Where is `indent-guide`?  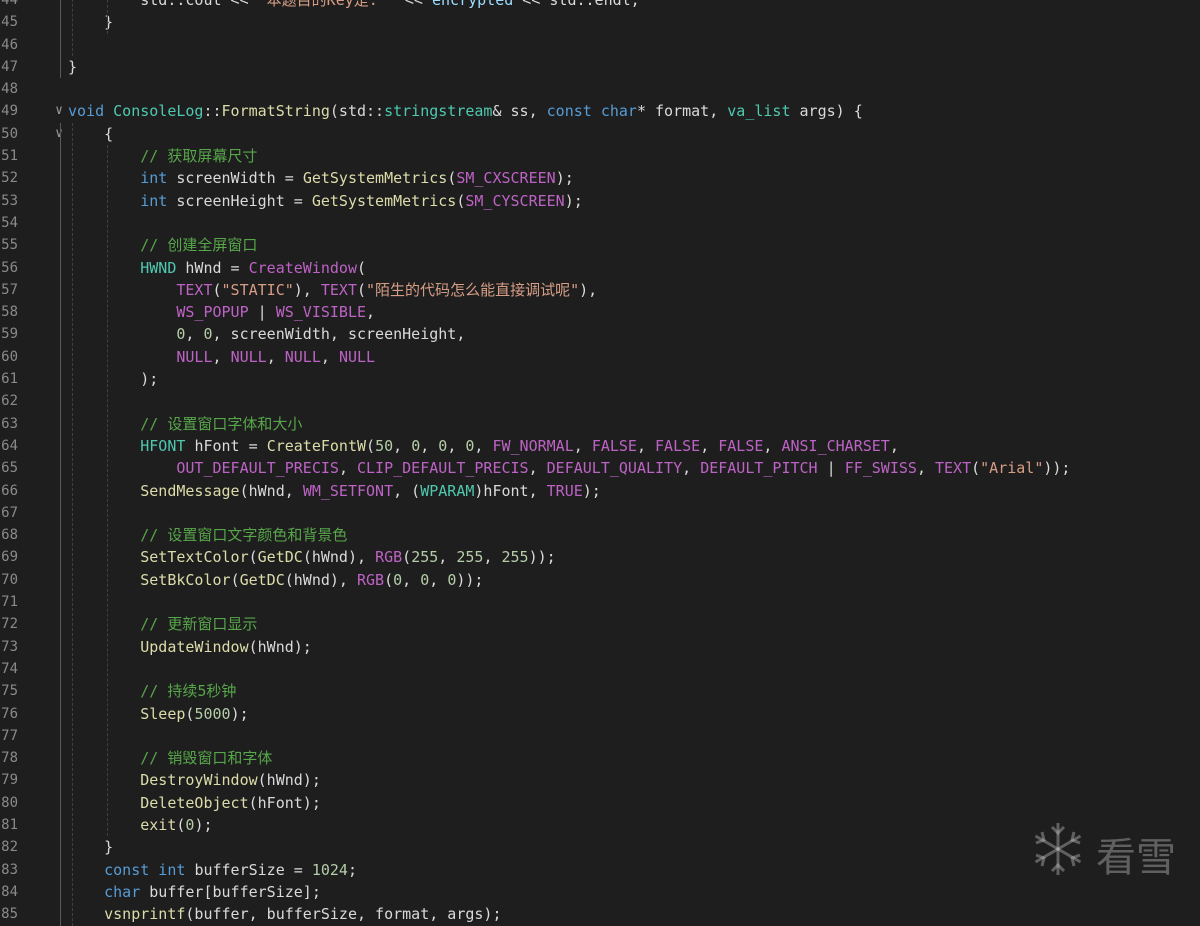
indent-guide is located at coordinates (72, 28).